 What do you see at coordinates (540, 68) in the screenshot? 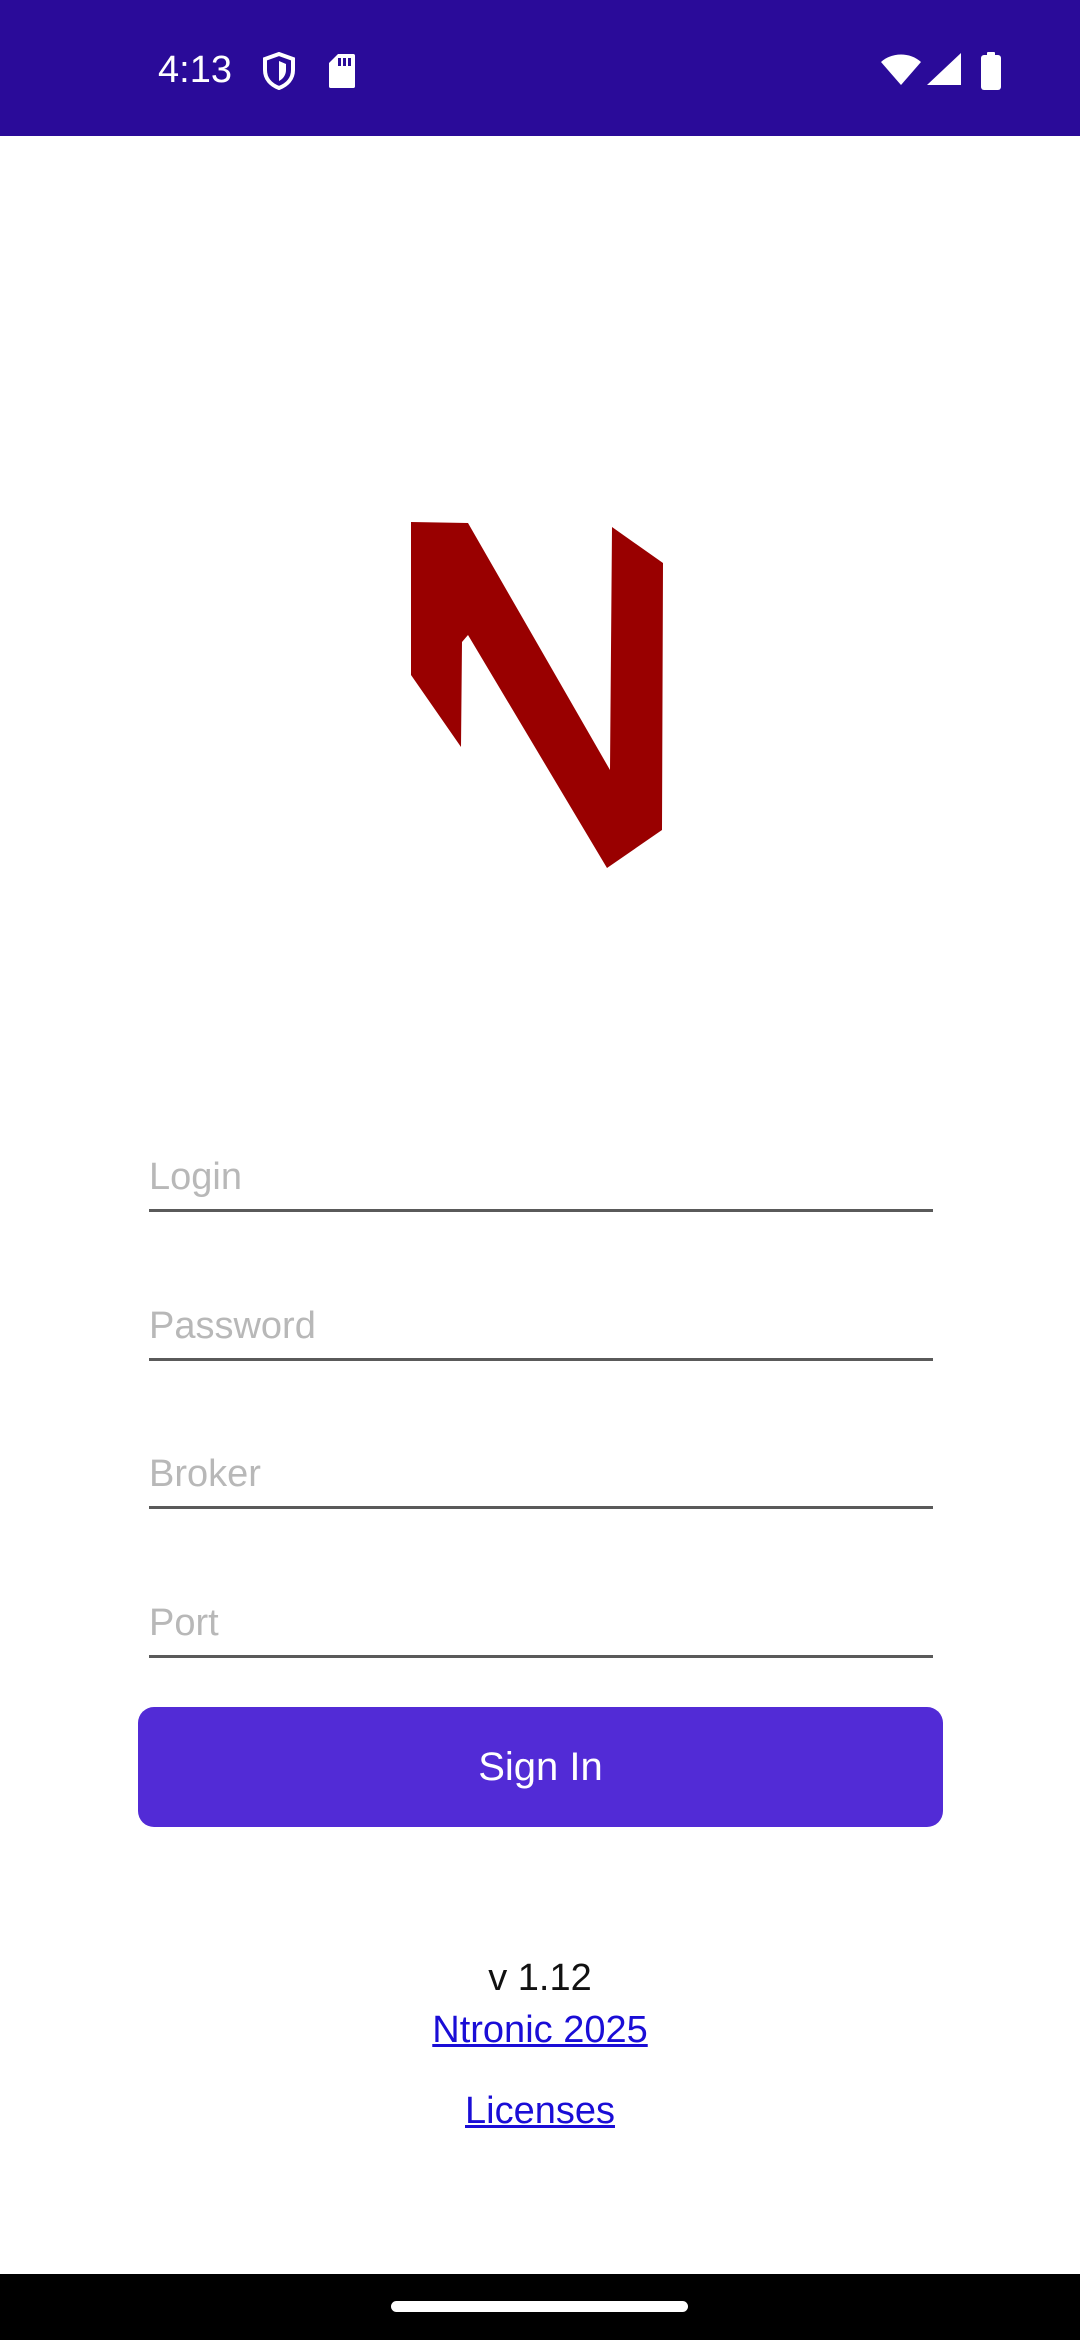
I see `status-bar: 4:13` at bounding box center [540, 68].